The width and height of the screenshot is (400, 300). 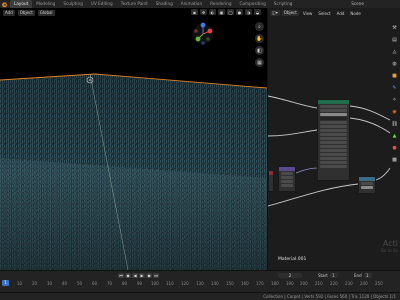 What do you see at coordinates (20, 283) in the screenshot?
I see `frame-tick: 10` at bounding box center [20, 283].